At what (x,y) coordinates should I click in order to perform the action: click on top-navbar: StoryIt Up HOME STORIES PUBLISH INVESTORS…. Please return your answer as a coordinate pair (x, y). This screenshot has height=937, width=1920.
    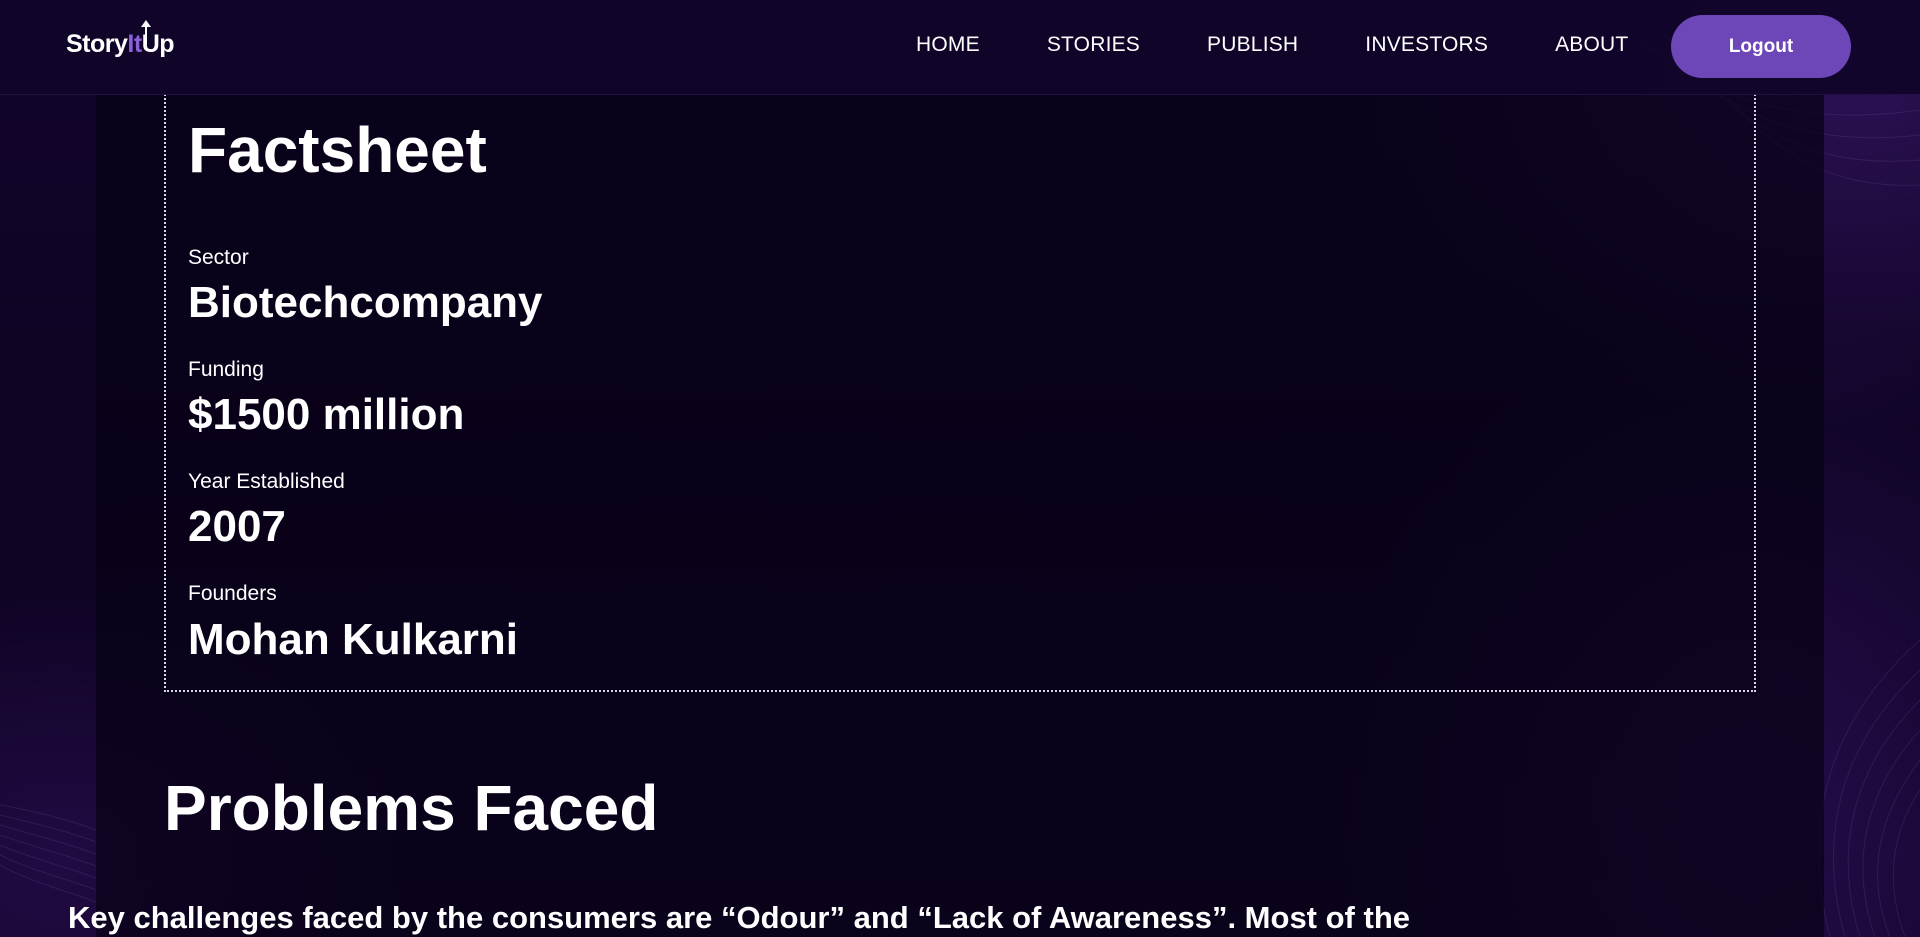
    Looking at the image, I should click on (960, 47).